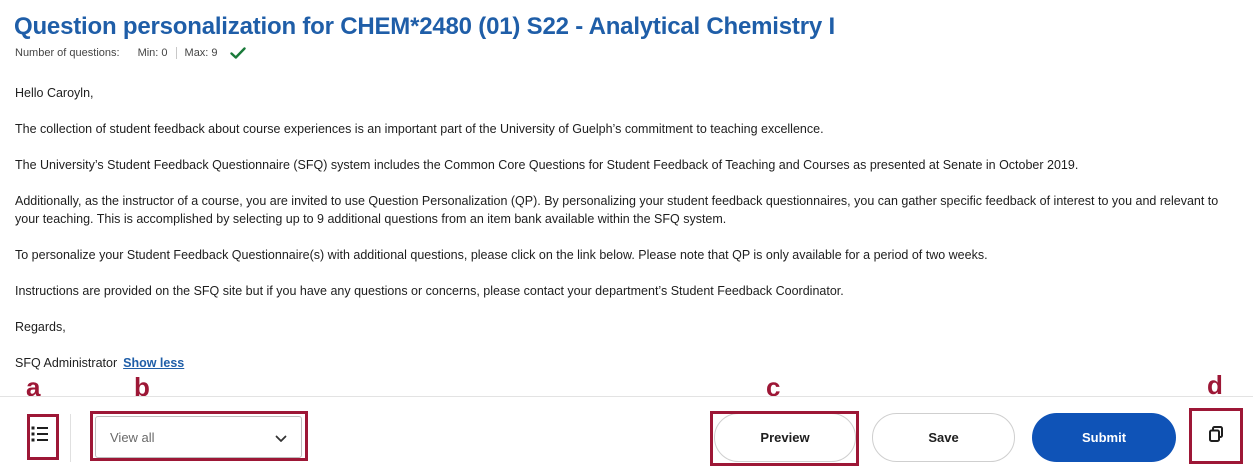 The width and height of the screenshot is (1253, 476). Describe the element at coordinates (1216, 436) in the screenshot. I see `highlight-box-d` at that location.